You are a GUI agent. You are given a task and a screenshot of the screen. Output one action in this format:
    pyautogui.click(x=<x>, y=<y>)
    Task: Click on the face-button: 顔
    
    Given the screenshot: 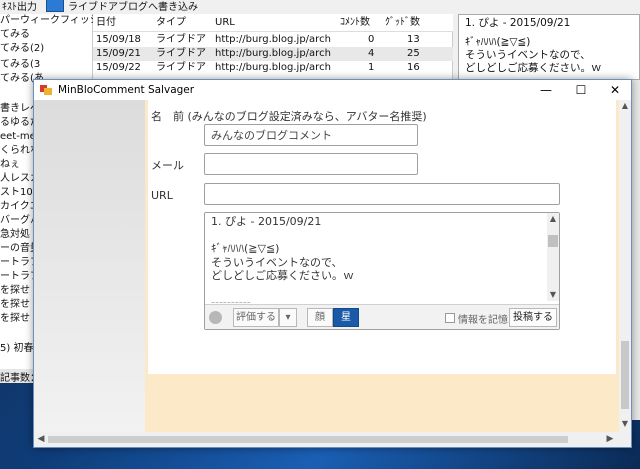 What is the action you would take?
    pyautogui.click(x=320, y=317)
    